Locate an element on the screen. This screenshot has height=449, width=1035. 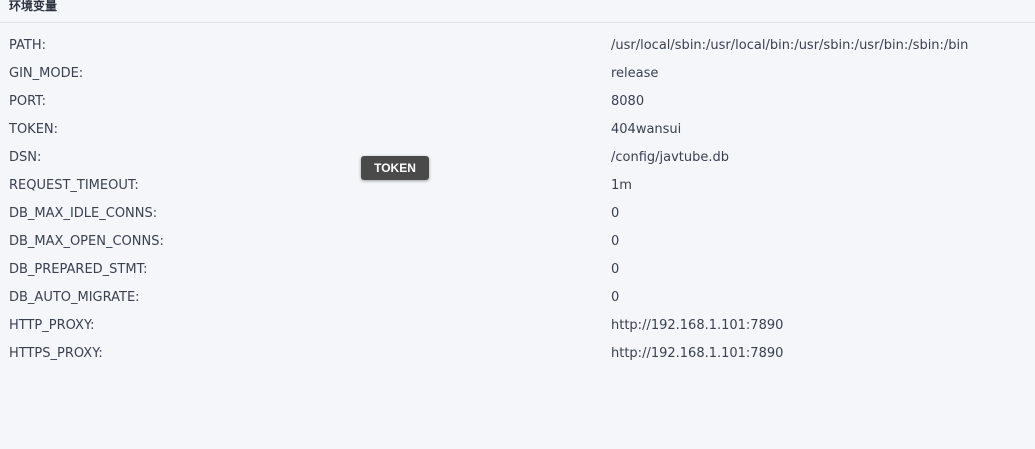
env-row-db-auto-migrate: DB_AUTO_MIGRATE: 0 is located at coordinates (517, 298).